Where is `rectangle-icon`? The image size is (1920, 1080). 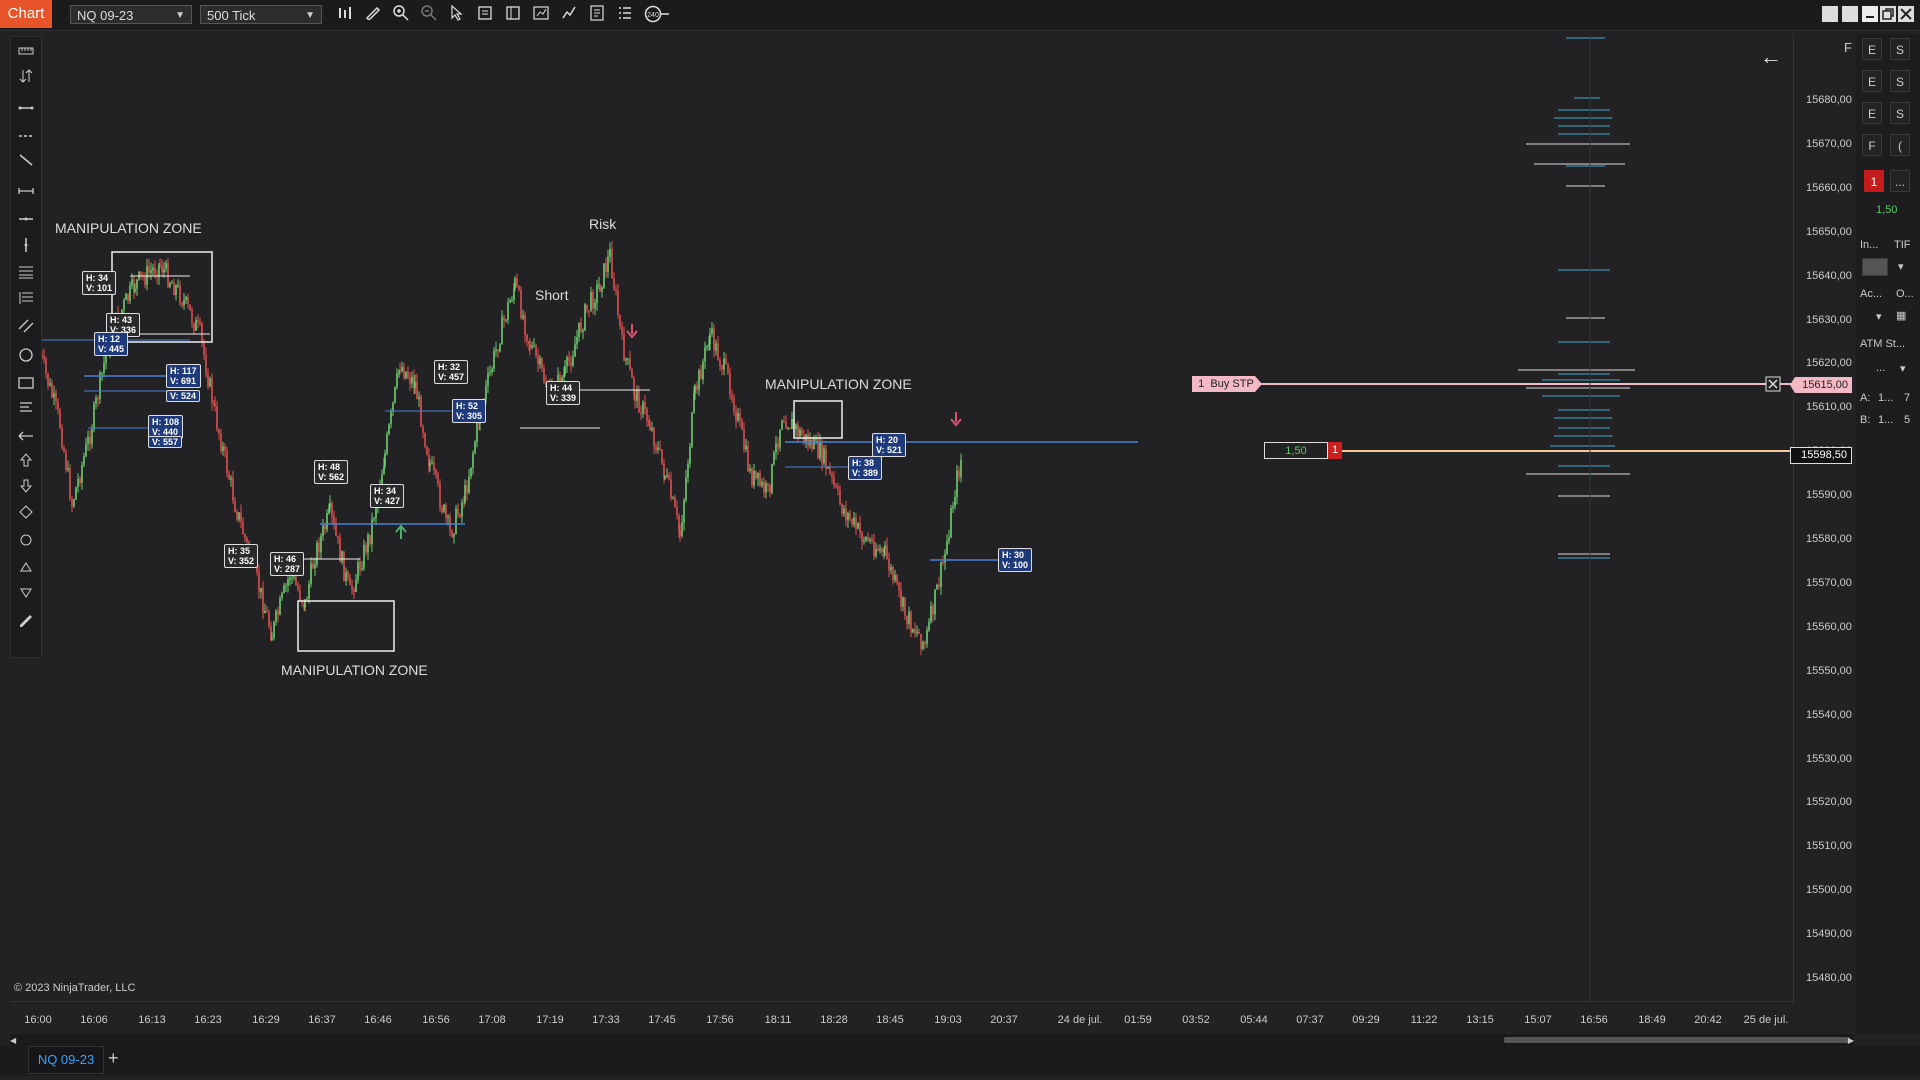 rectangle-icon is located at coordinates (26, 384).